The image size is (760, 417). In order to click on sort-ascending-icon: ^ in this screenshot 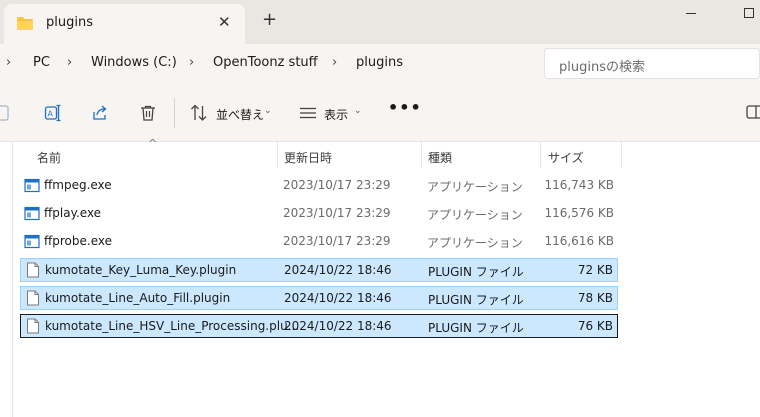, I will do `click(153, 143)`.